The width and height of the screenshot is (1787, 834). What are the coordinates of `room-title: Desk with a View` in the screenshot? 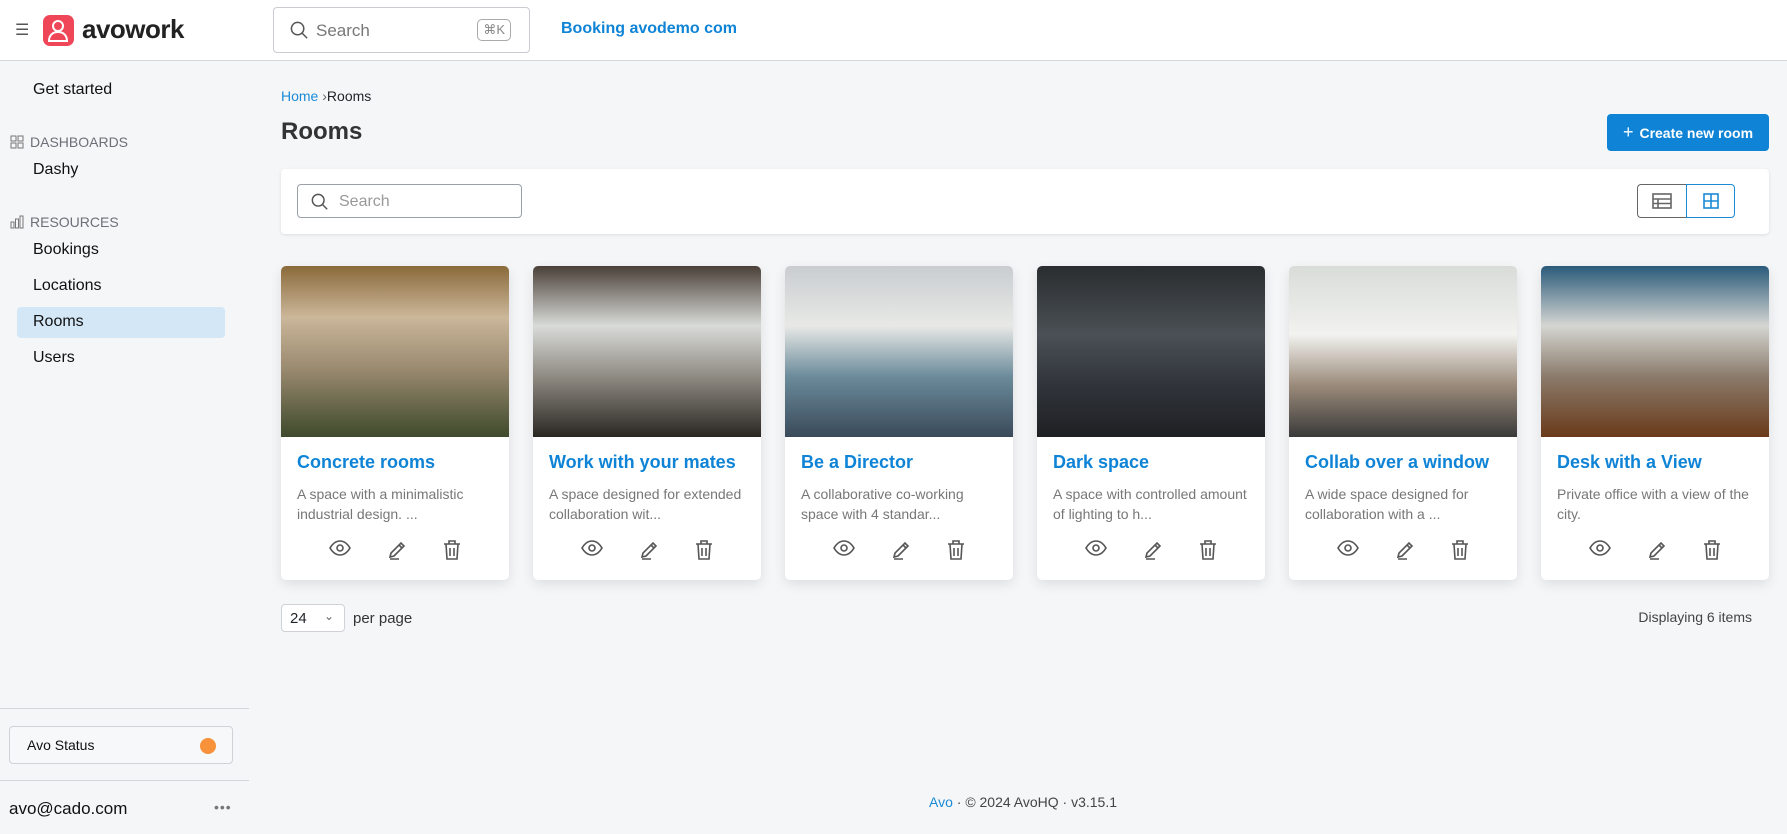 It's located at (1629, 462).